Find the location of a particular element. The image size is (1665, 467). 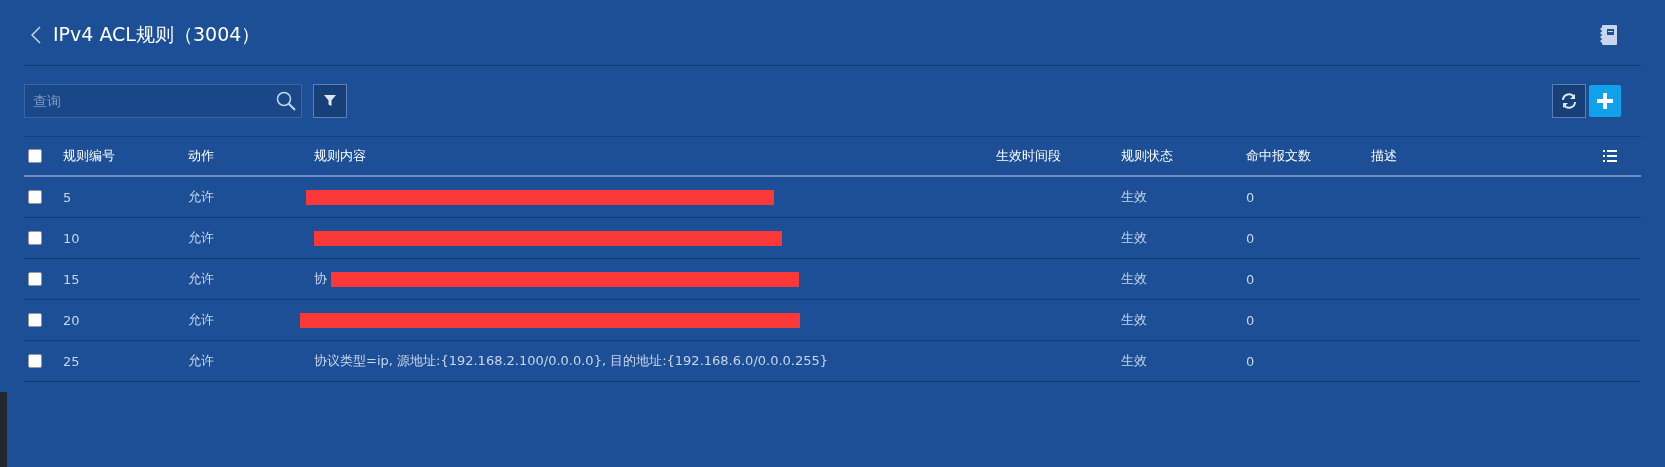

filter-button is located at coordinates (330, 101).